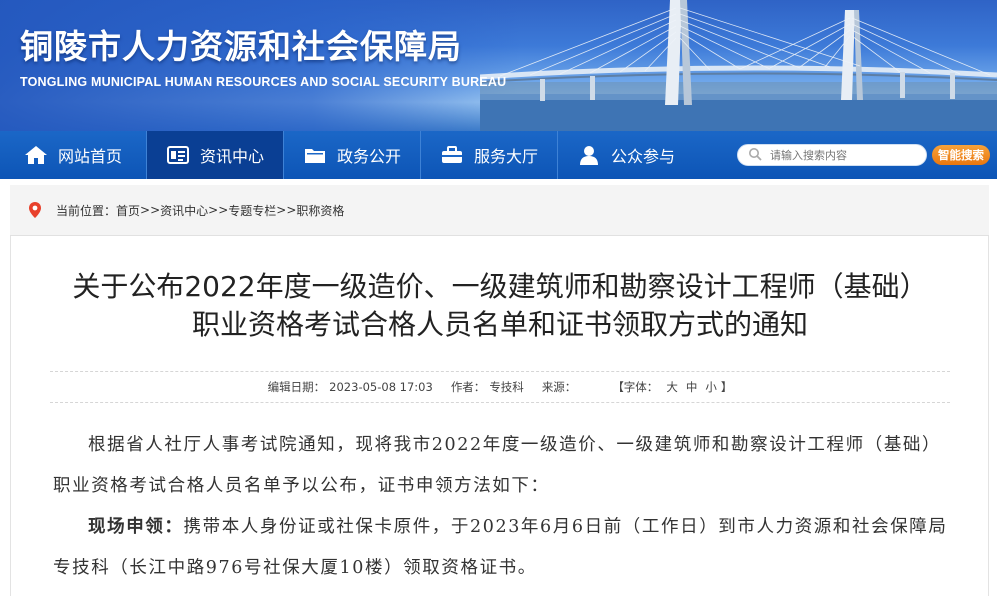 The image size is (997, 596). Describe the element at coordinates (184, 210) in the screenshot. I see `breadcrumb-link-news: 资讯中心` at that location.